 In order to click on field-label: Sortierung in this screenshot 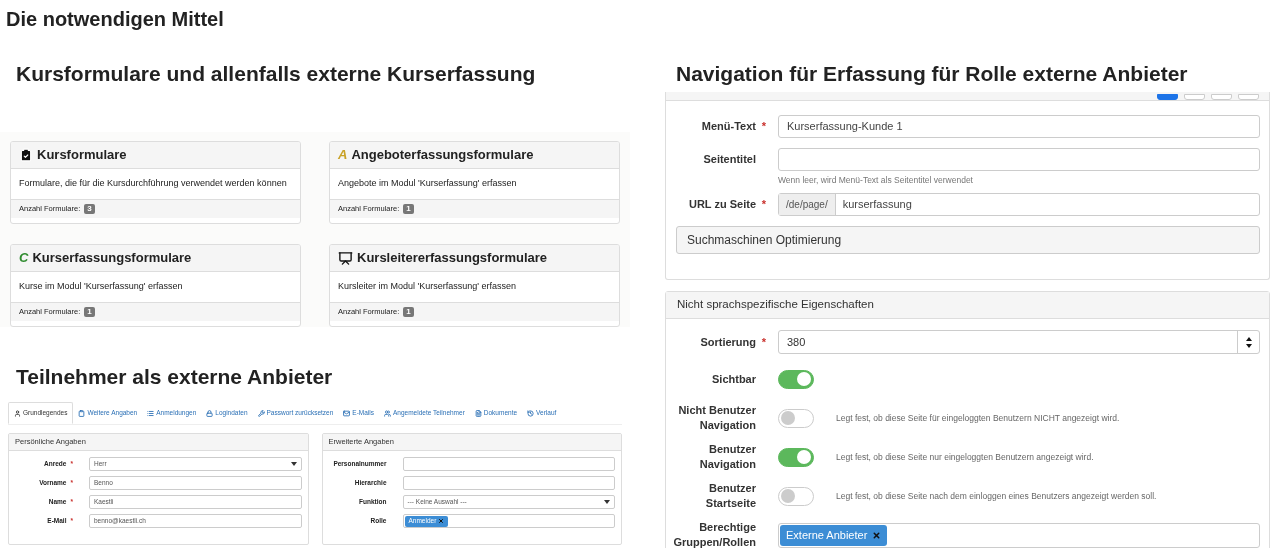, I will do `click(728, 342)`.